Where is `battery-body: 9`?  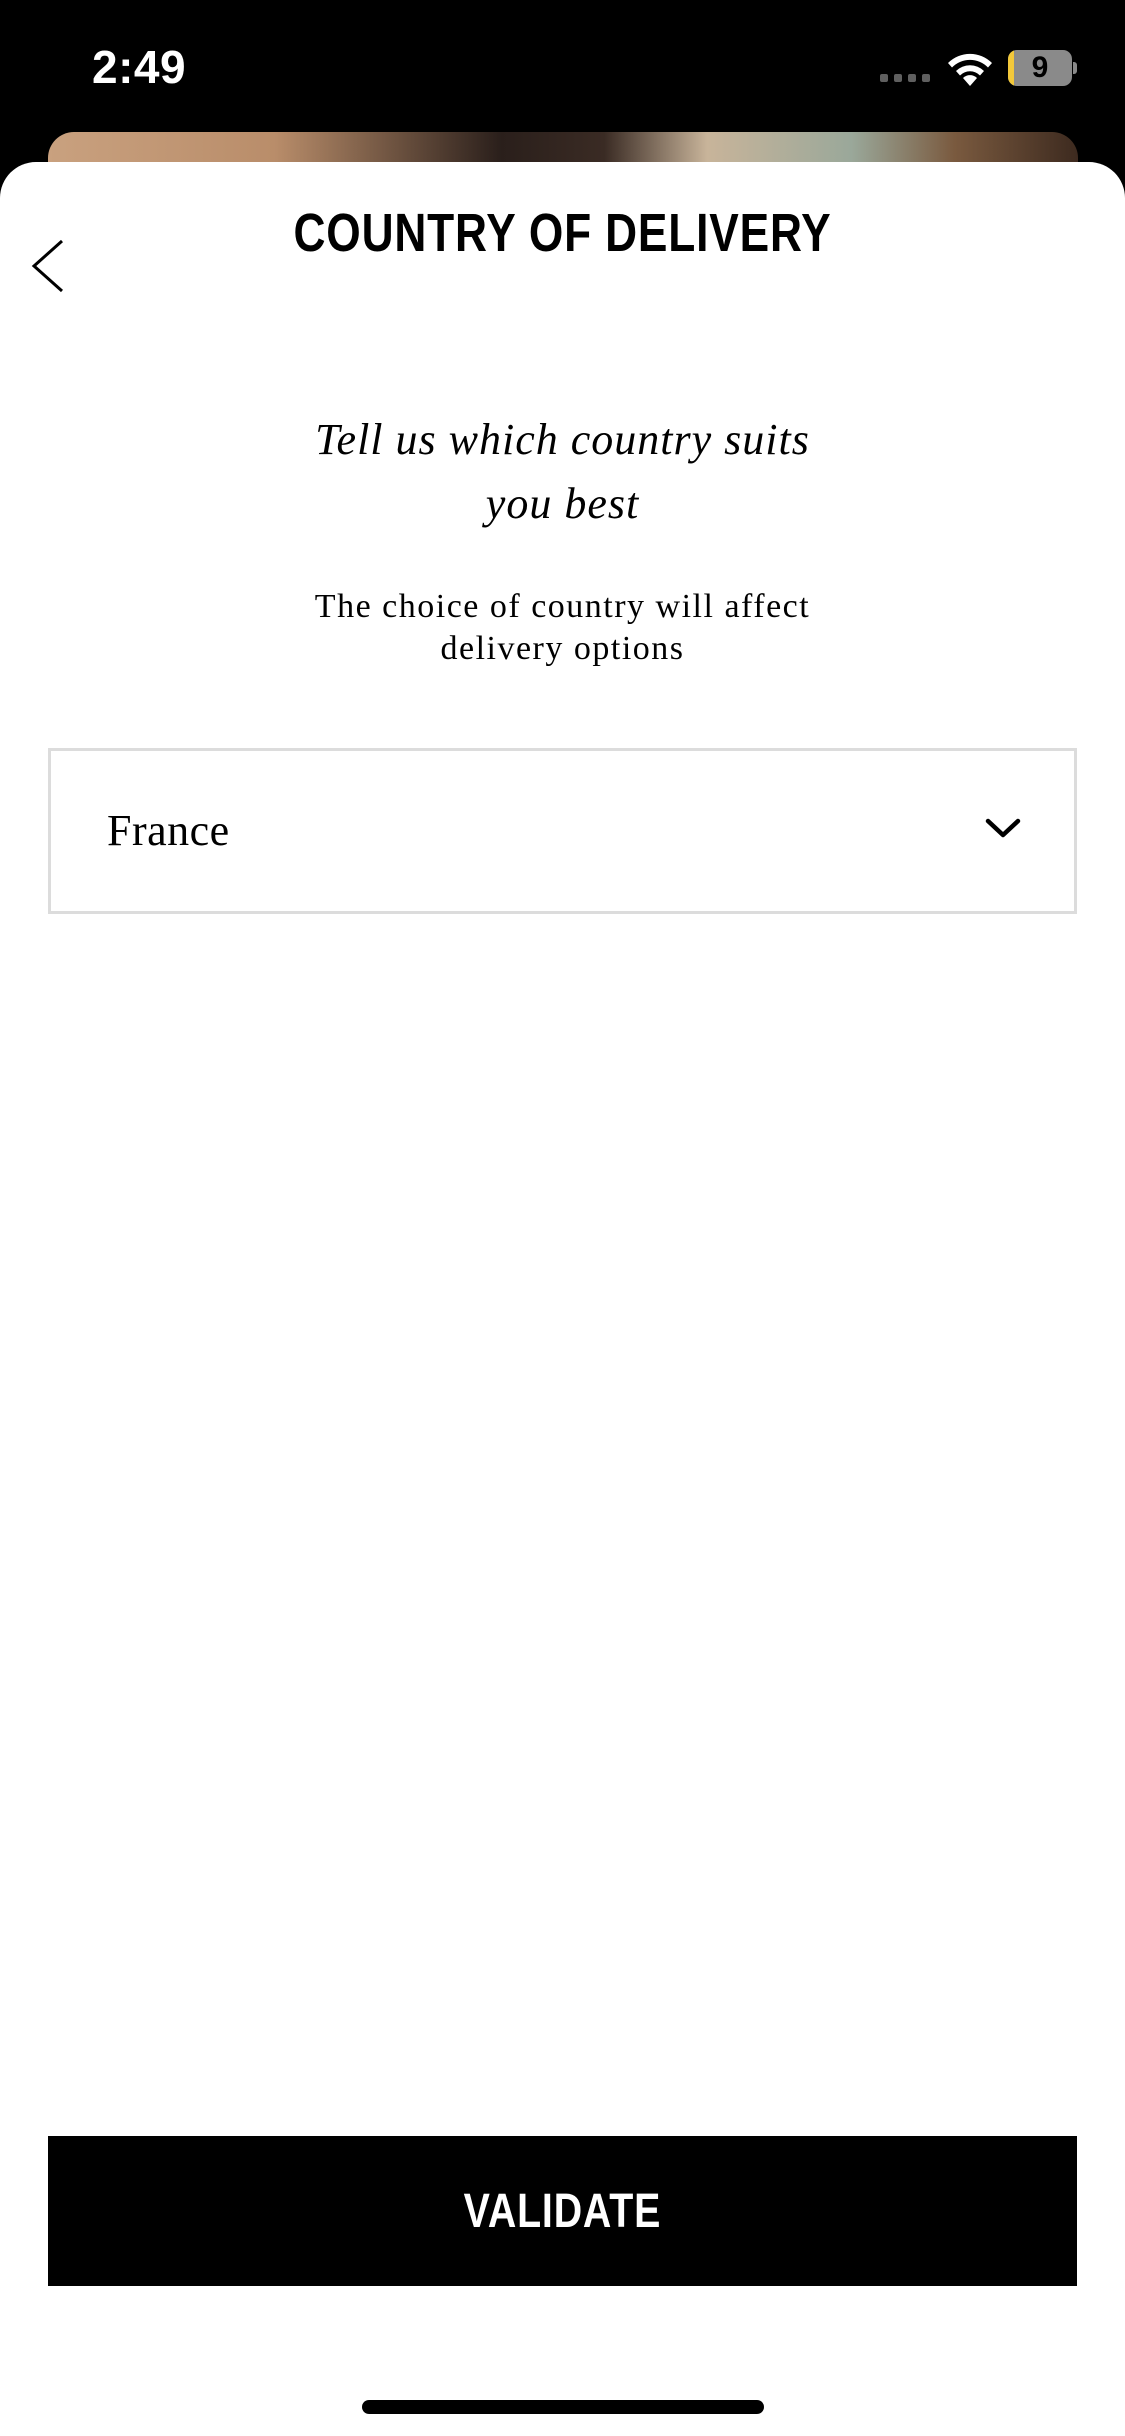 battery-body: 9 is located at coordinates (1040, 68).